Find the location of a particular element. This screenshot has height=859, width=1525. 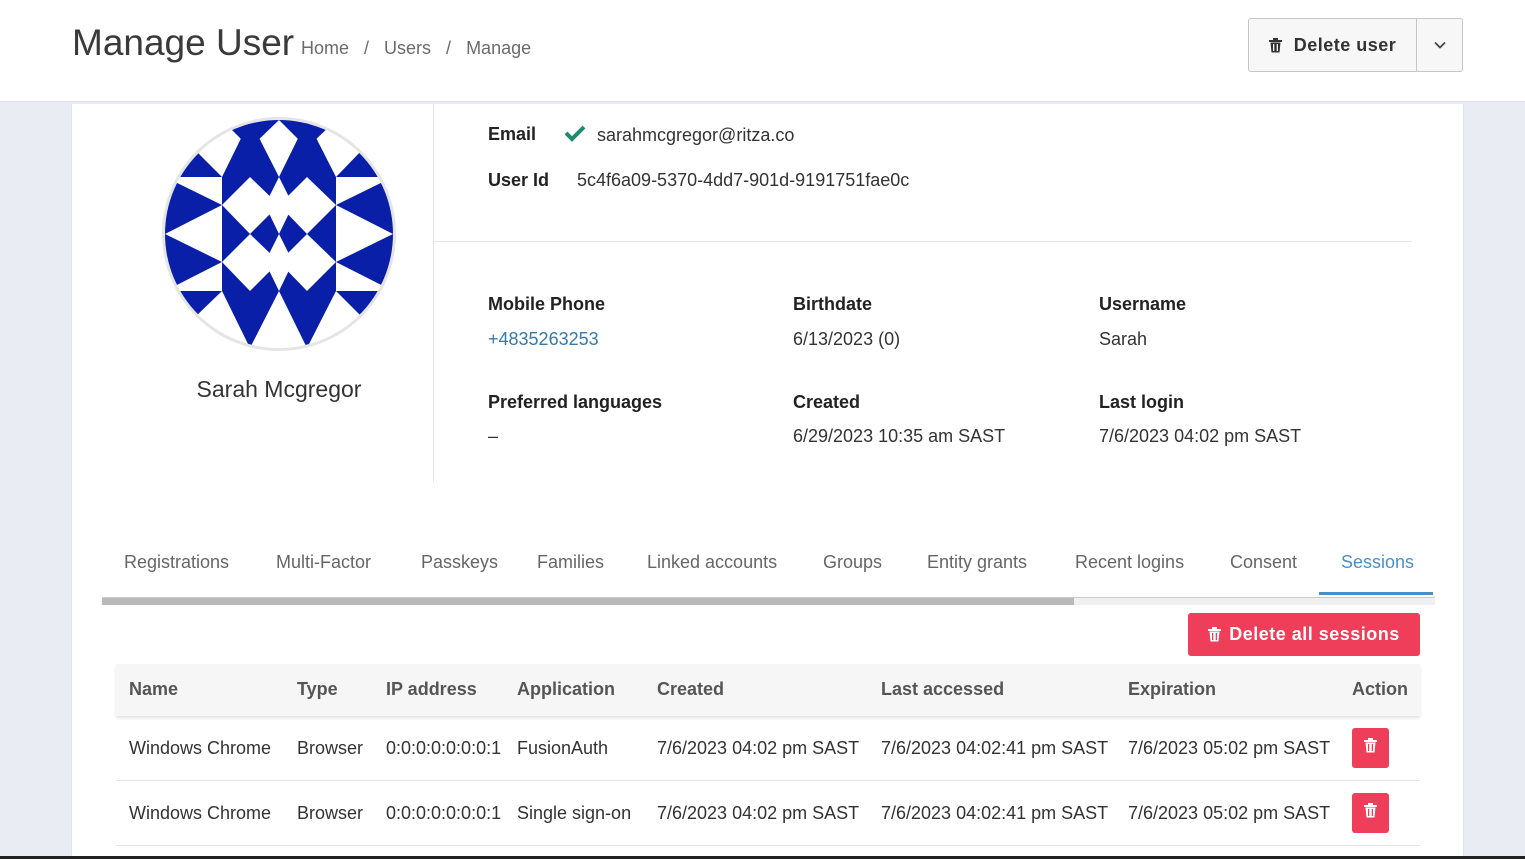

tabs-scrollbar-thumb is located at coordinates (588, 601).